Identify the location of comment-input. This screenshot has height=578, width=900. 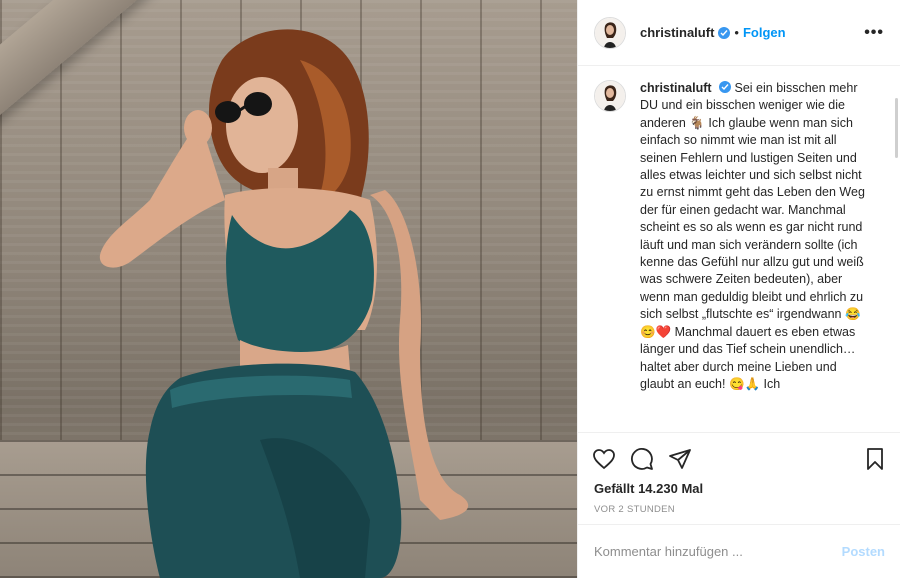
(718, 551).